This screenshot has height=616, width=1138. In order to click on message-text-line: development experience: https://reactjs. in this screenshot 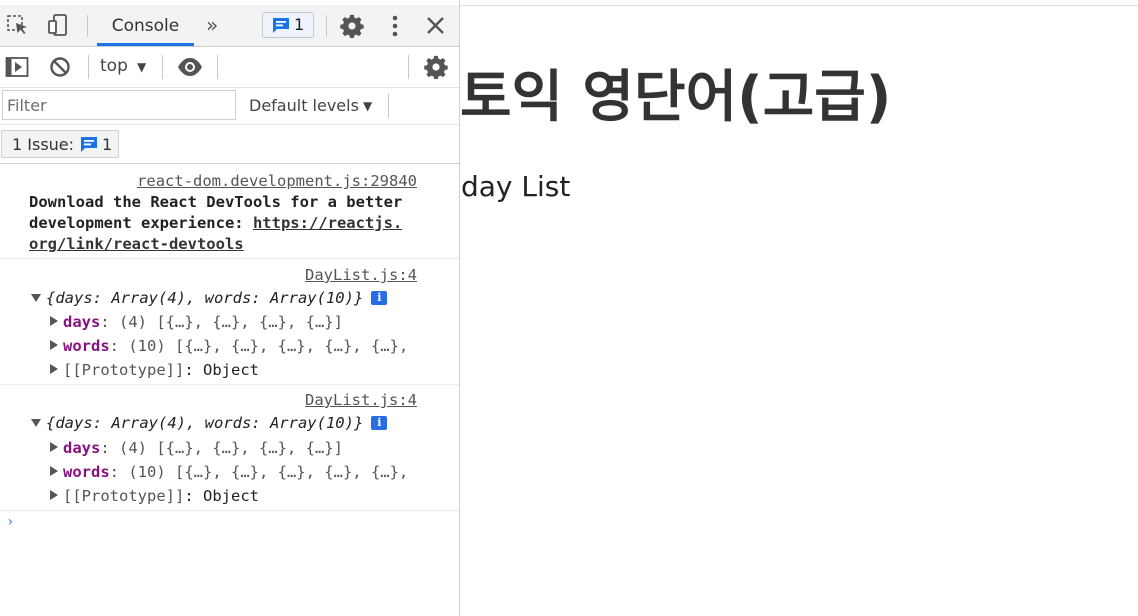, I will do `click(215, 223)`.